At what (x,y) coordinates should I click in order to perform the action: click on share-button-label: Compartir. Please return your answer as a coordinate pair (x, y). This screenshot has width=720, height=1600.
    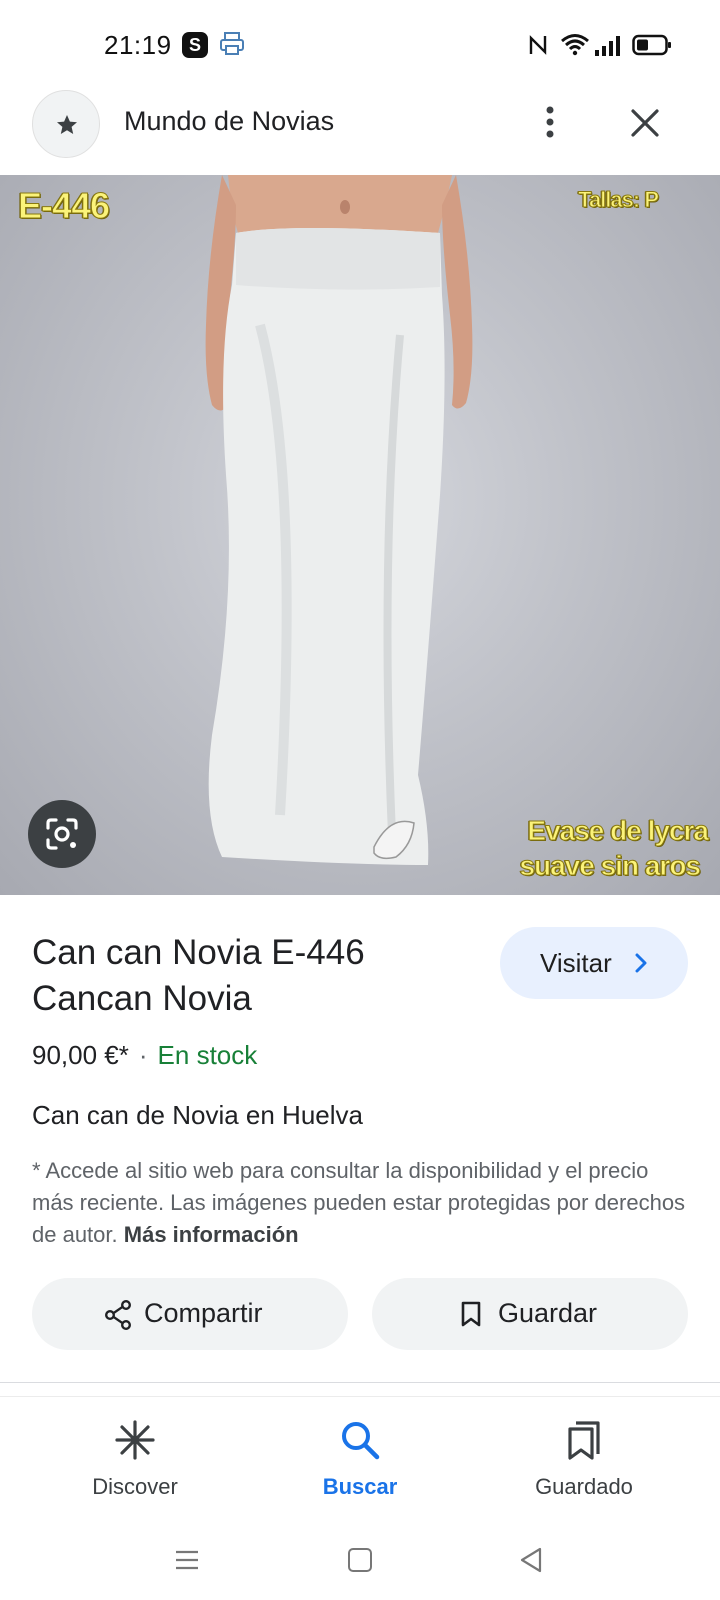
    Looking at the image, I should click on (203, 1313).